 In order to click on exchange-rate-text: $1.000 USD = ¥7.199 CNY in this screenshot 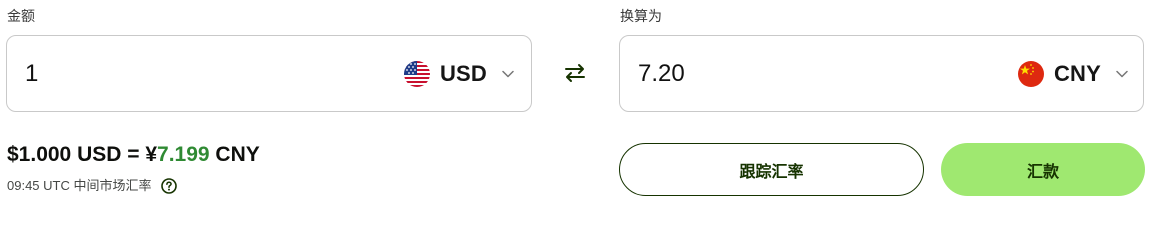, I will do `click(133, 155)`.